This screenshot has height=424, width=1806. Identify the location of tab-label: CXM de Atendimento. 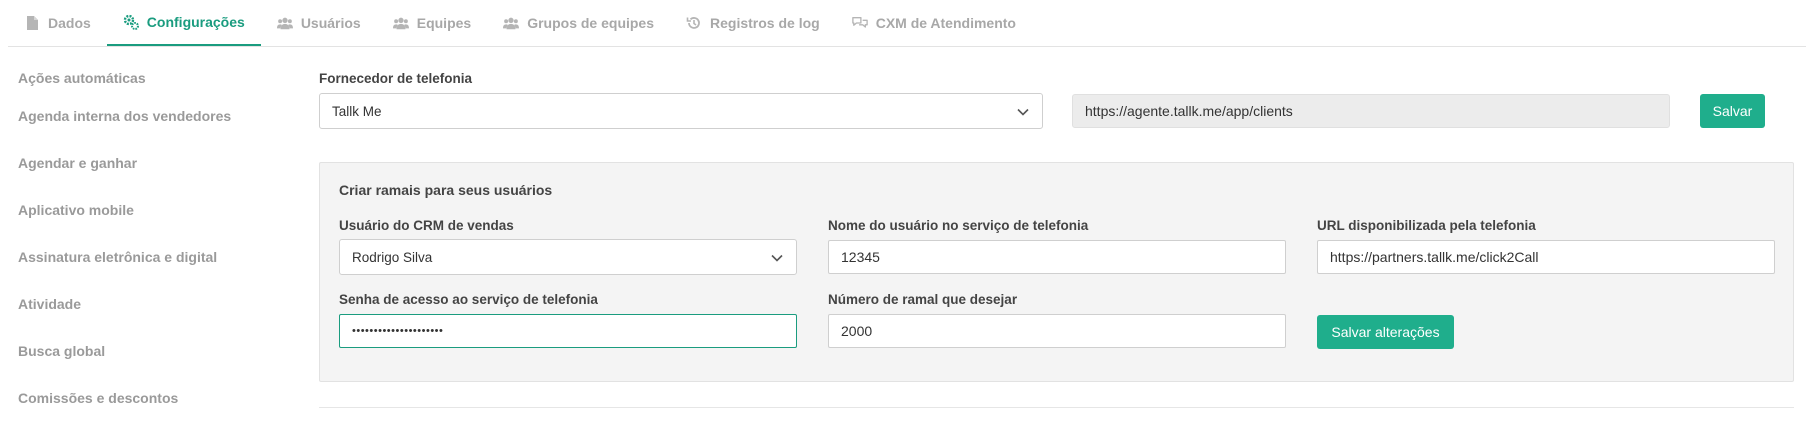
(945, 22).